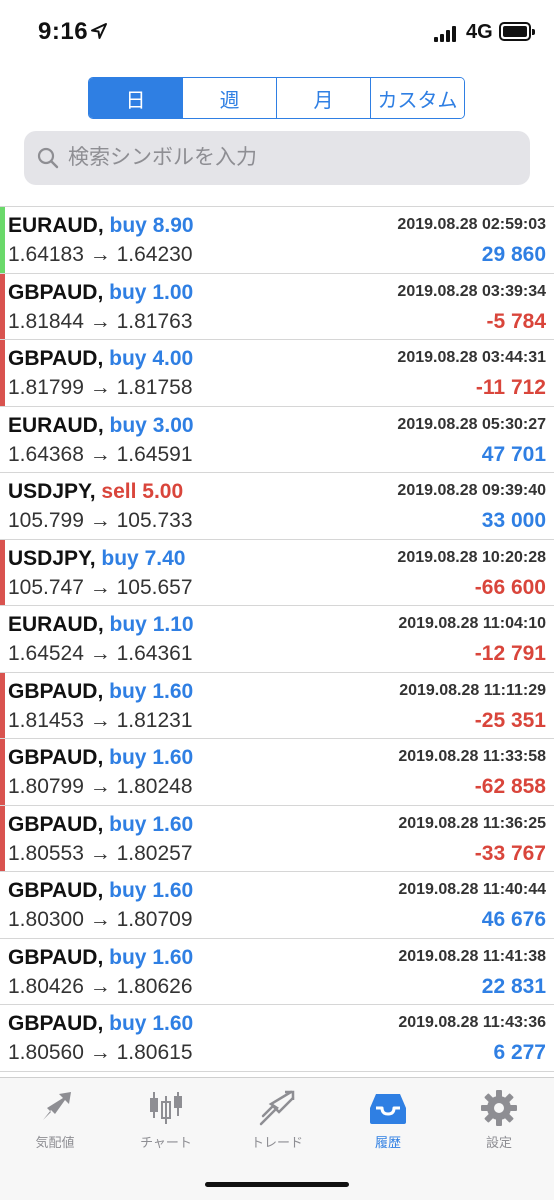 The height and width of the screenshot is (1200, 554). I want to click on tab-trade: トレード, so click(277, 1123).